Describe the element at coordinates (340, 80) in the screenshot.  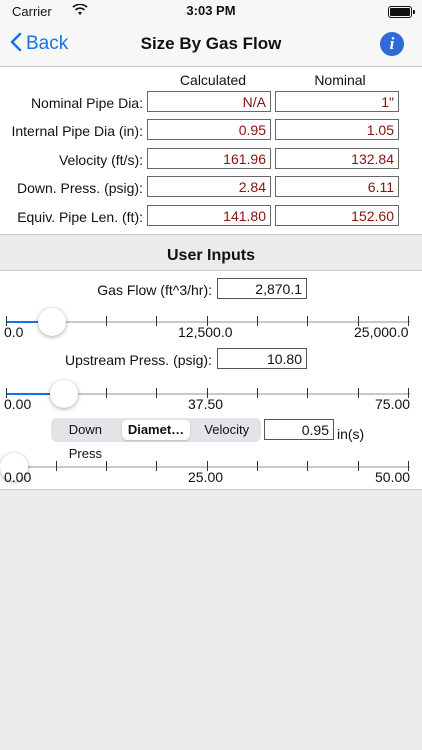
I see `column-header-nominal: Nominal` at that location.